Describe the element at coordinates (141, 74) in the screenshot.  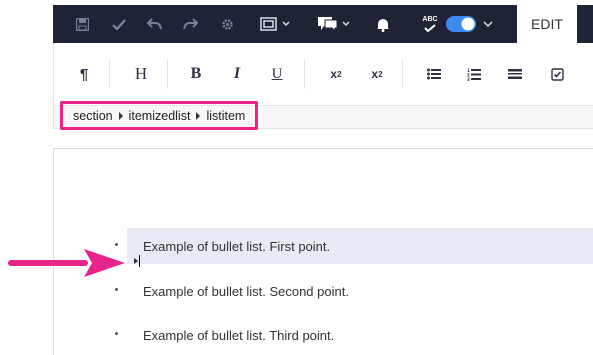
I see `heading-button: H` at that location.